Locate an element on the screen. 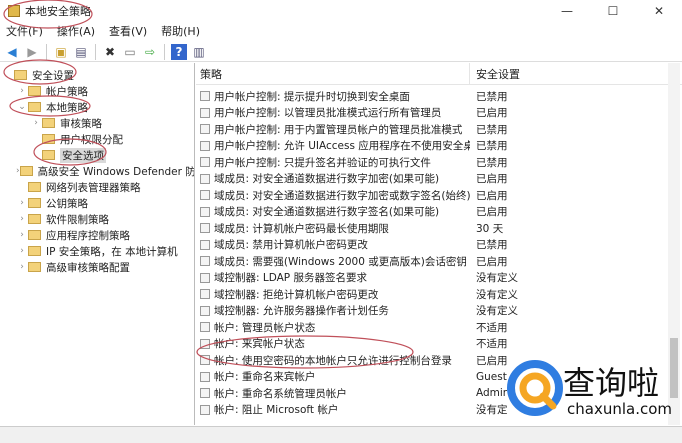 This screenshot has height=443, width=682. table-row: 域控制器: 允许服务器操作者计划任务 没有定义 is located at coordinates (439, 311).